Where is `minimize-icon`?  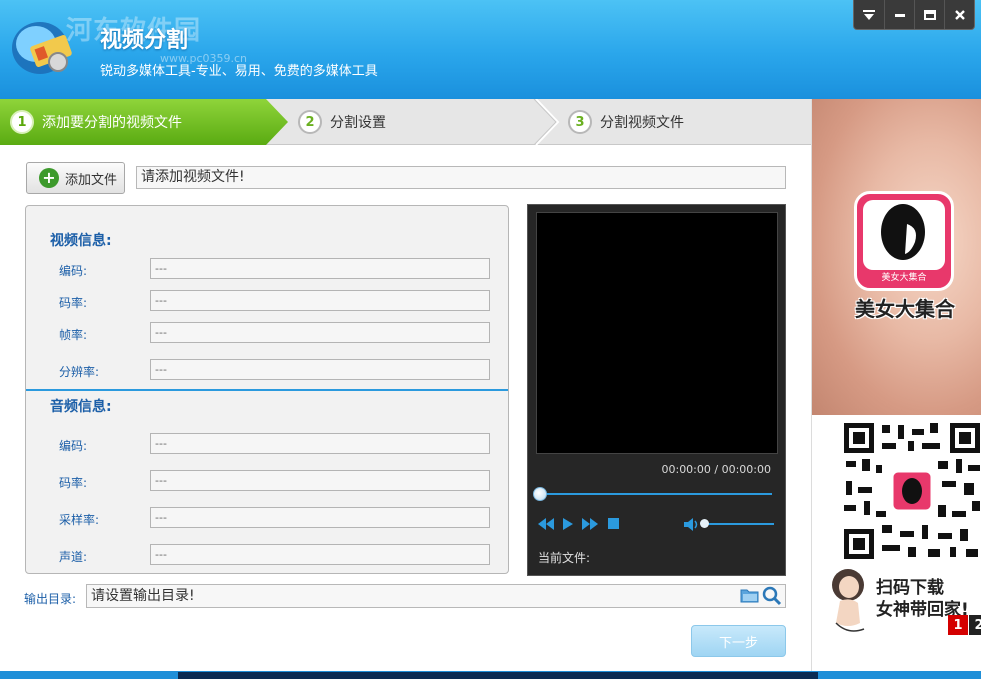
minimize-icon is located at coordinates (899, 15).